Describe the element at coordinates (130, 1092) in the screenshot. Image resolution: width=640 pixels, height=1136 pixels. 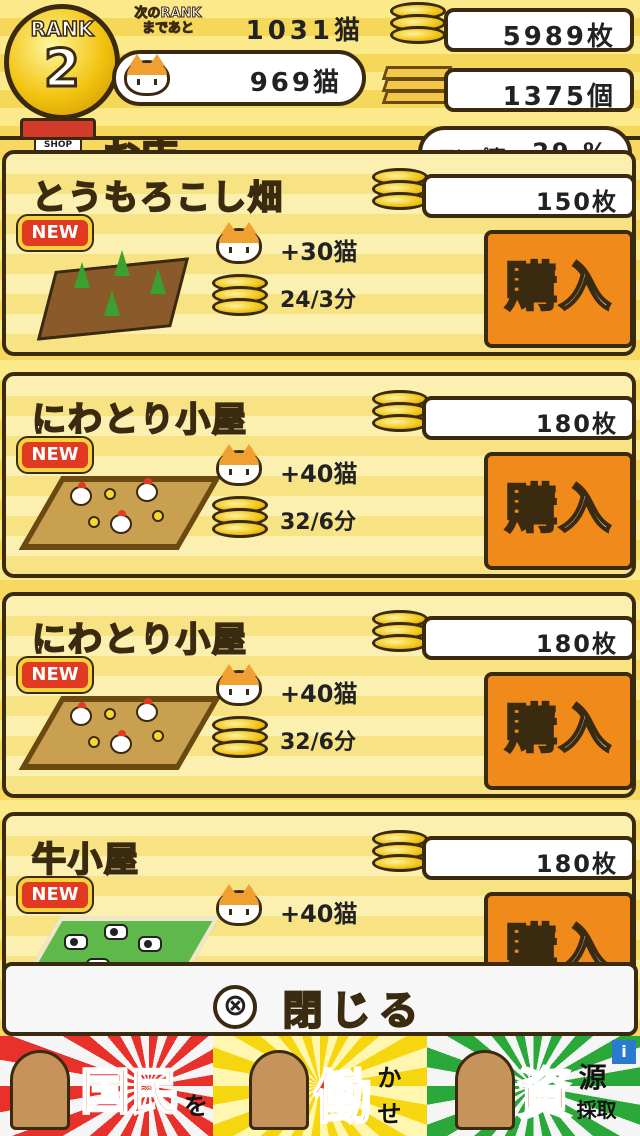
I see `ad-word-citizens: 国民` at that location.